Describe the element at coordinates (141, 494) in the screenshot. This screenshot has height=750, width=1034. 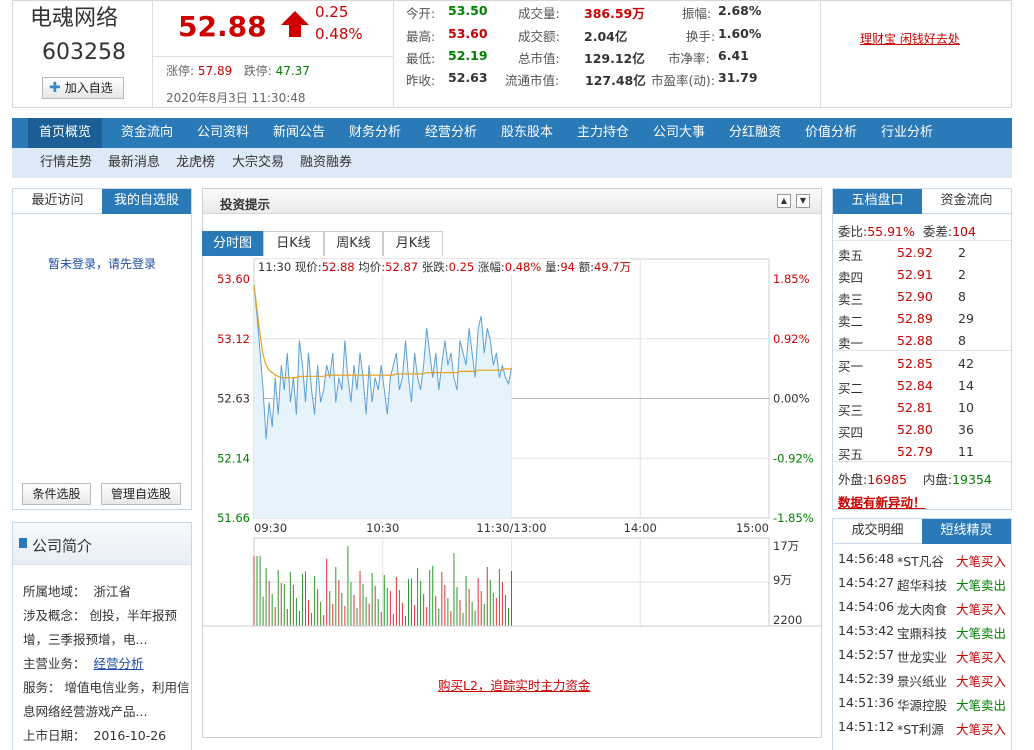
I see `manage-watchlist-button: 管理自选股` at that location.